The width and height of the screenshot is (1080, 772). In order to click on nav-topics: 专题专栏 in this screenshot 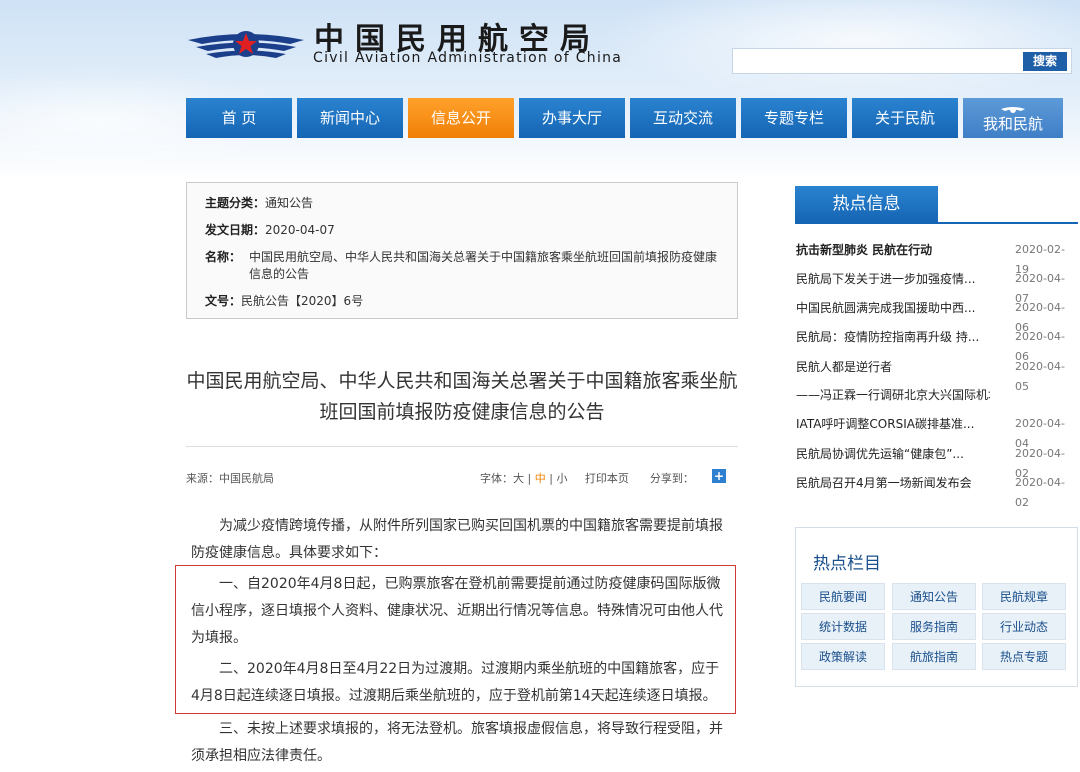, I will do `click(794, 118)`.